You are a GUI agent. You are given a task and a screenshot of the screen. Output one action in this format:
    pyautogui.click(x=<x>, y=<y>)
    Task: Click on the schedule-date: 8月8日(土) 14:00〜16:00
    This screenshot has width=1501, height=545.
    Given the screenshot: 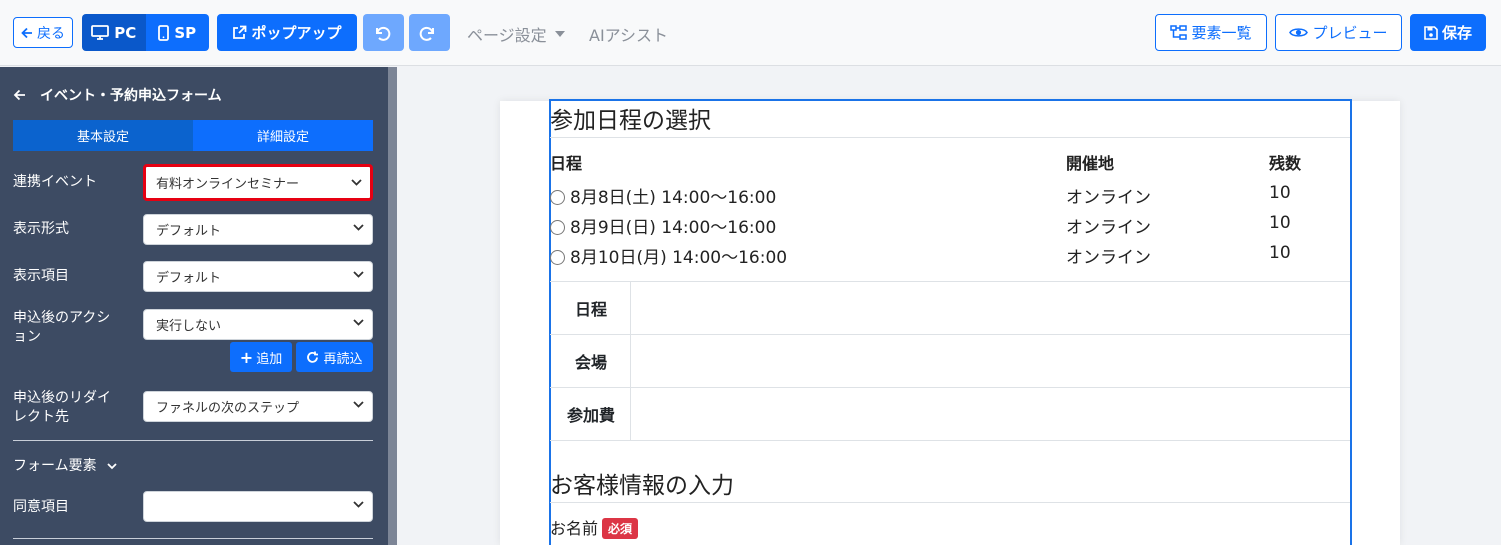 What is the action you would take?
    pyautogui.click(x=673, y=198)
    